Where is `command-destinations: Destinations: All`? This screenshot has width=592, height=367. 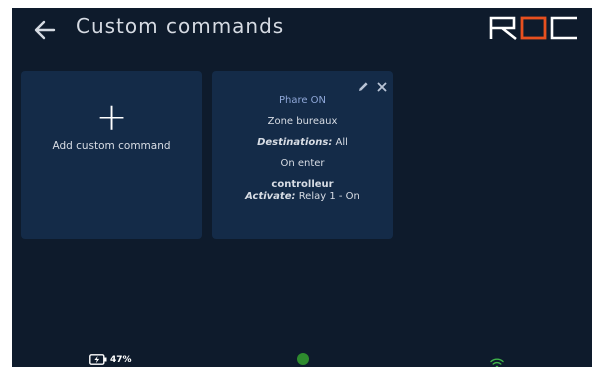 command-destinations: Destinations: All is located at coordinates (302, 143).